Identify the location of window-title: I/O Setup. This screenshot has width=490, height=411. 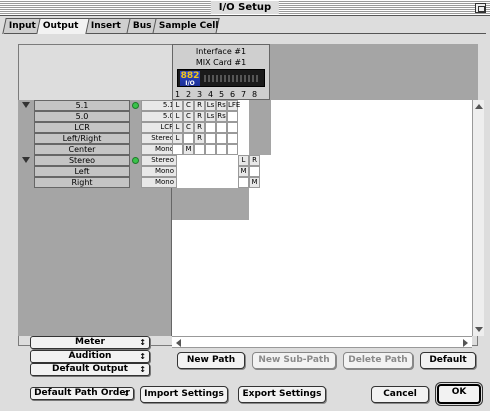
(245, 7).